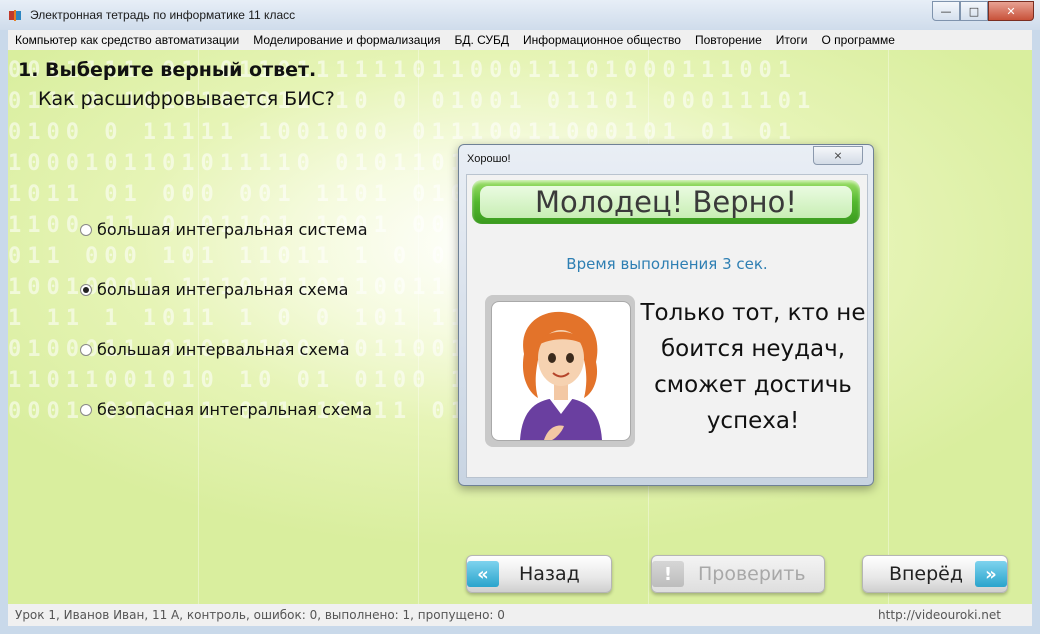 Image resolution: width=1040 pixels, height=634 pixels. What do you see at coordinates (549, 574) in the screenshot?
I see `back-button-label: Назад` at bounding box center [549, 574].